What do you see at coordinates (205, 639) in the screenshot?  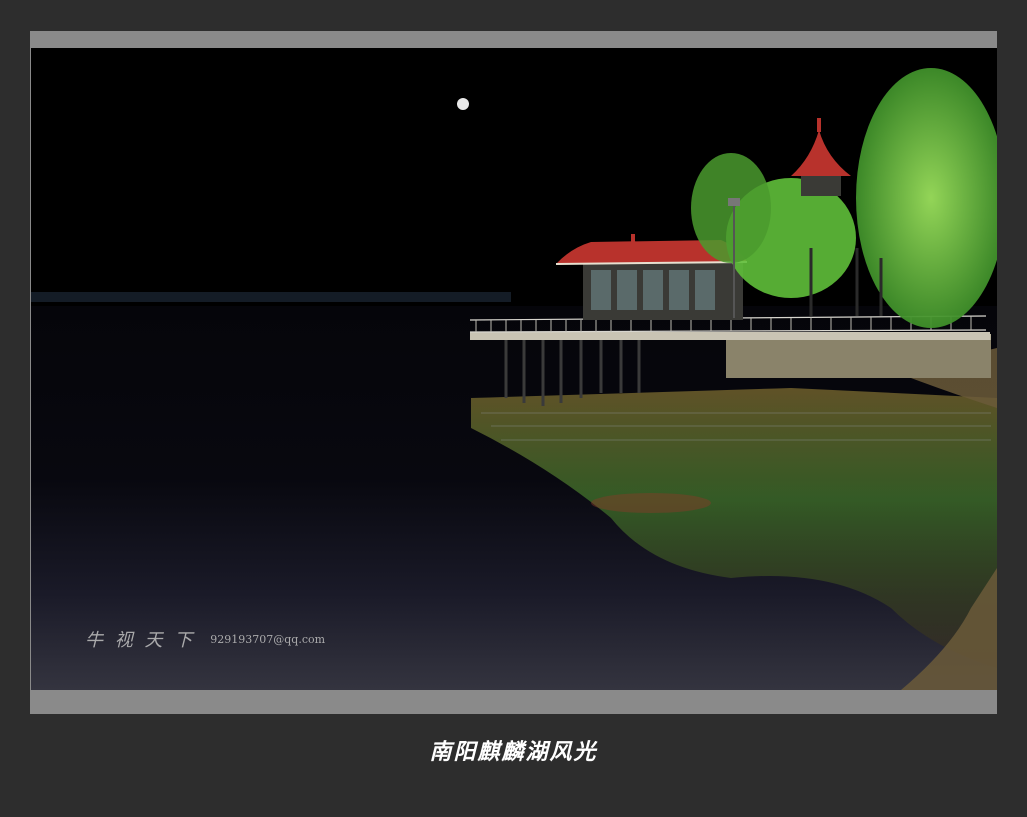 I see `photo-watermark: 牛 视 天 下 929193707@qq.com` at bounding box center [205, 639].